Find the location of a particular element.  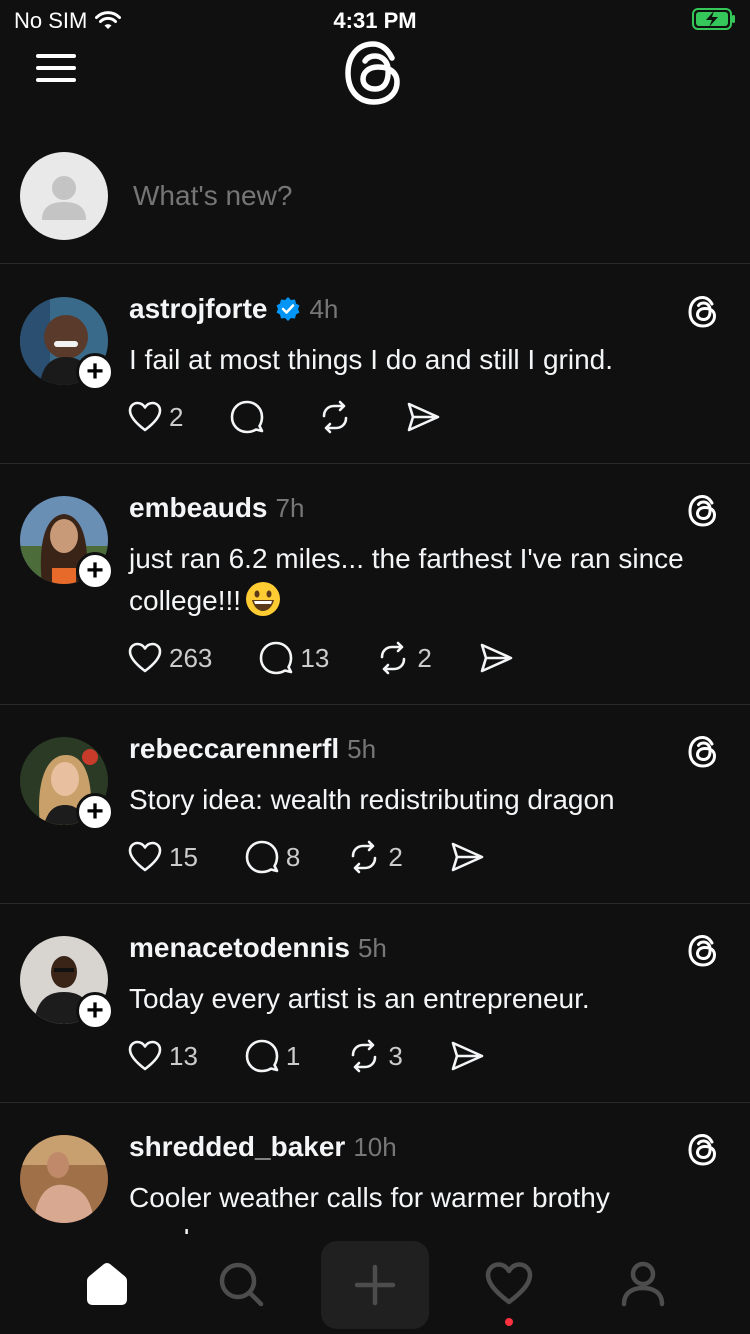

post-meta: astrojforte 4h is located at coordinates (233, 309).